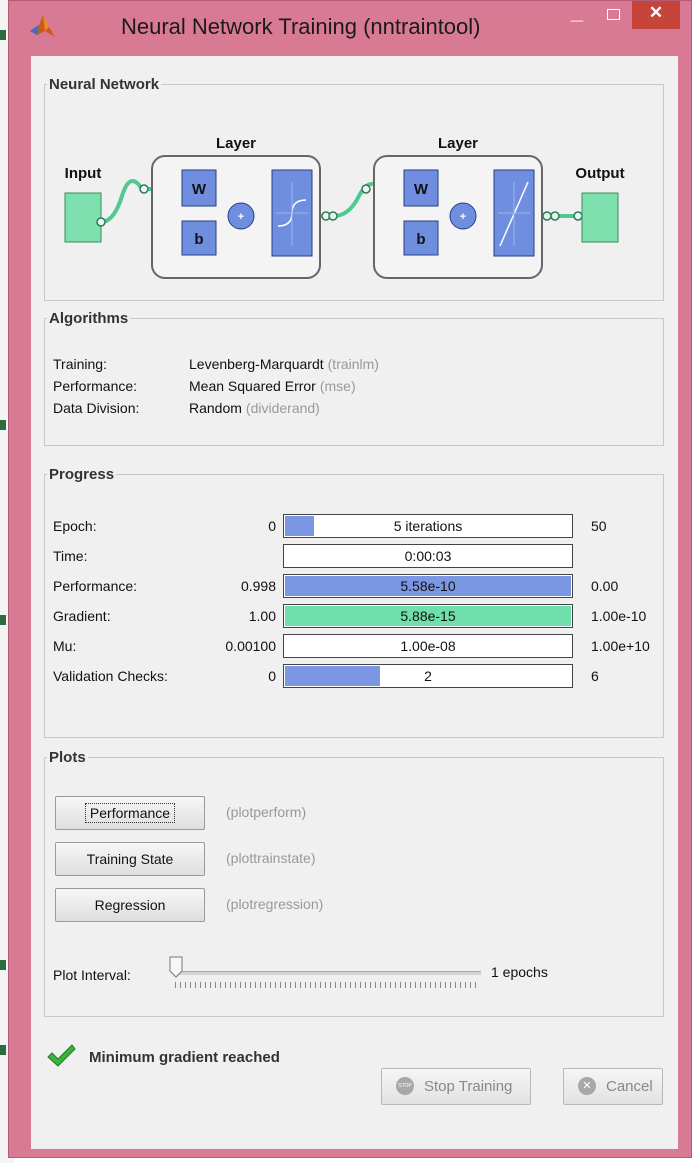 The height and width of the screenshot is (1163, 695). I want to click on plot-interval-slider, so click(324, 973).